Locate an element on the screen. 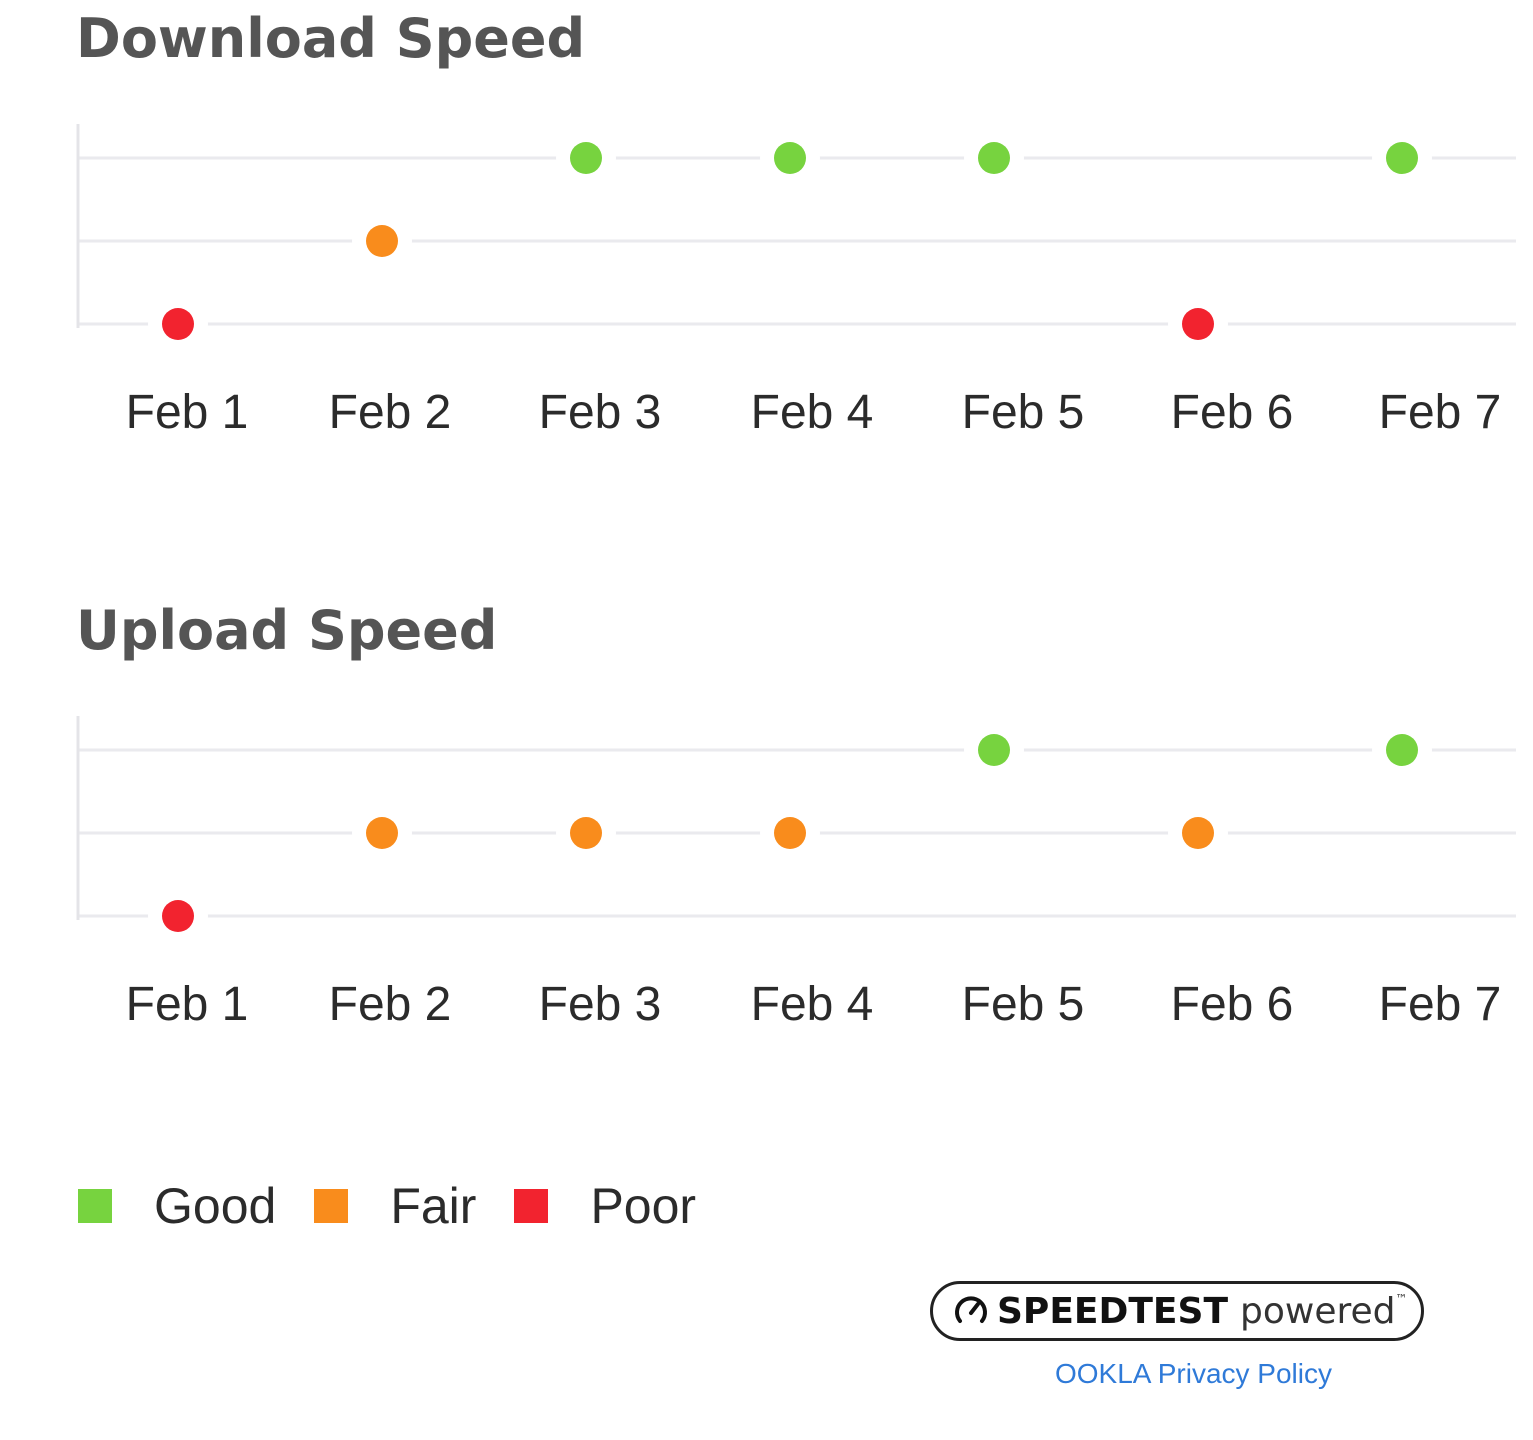  legend-item-poor: Poor is located at coordinates (605, 1206).